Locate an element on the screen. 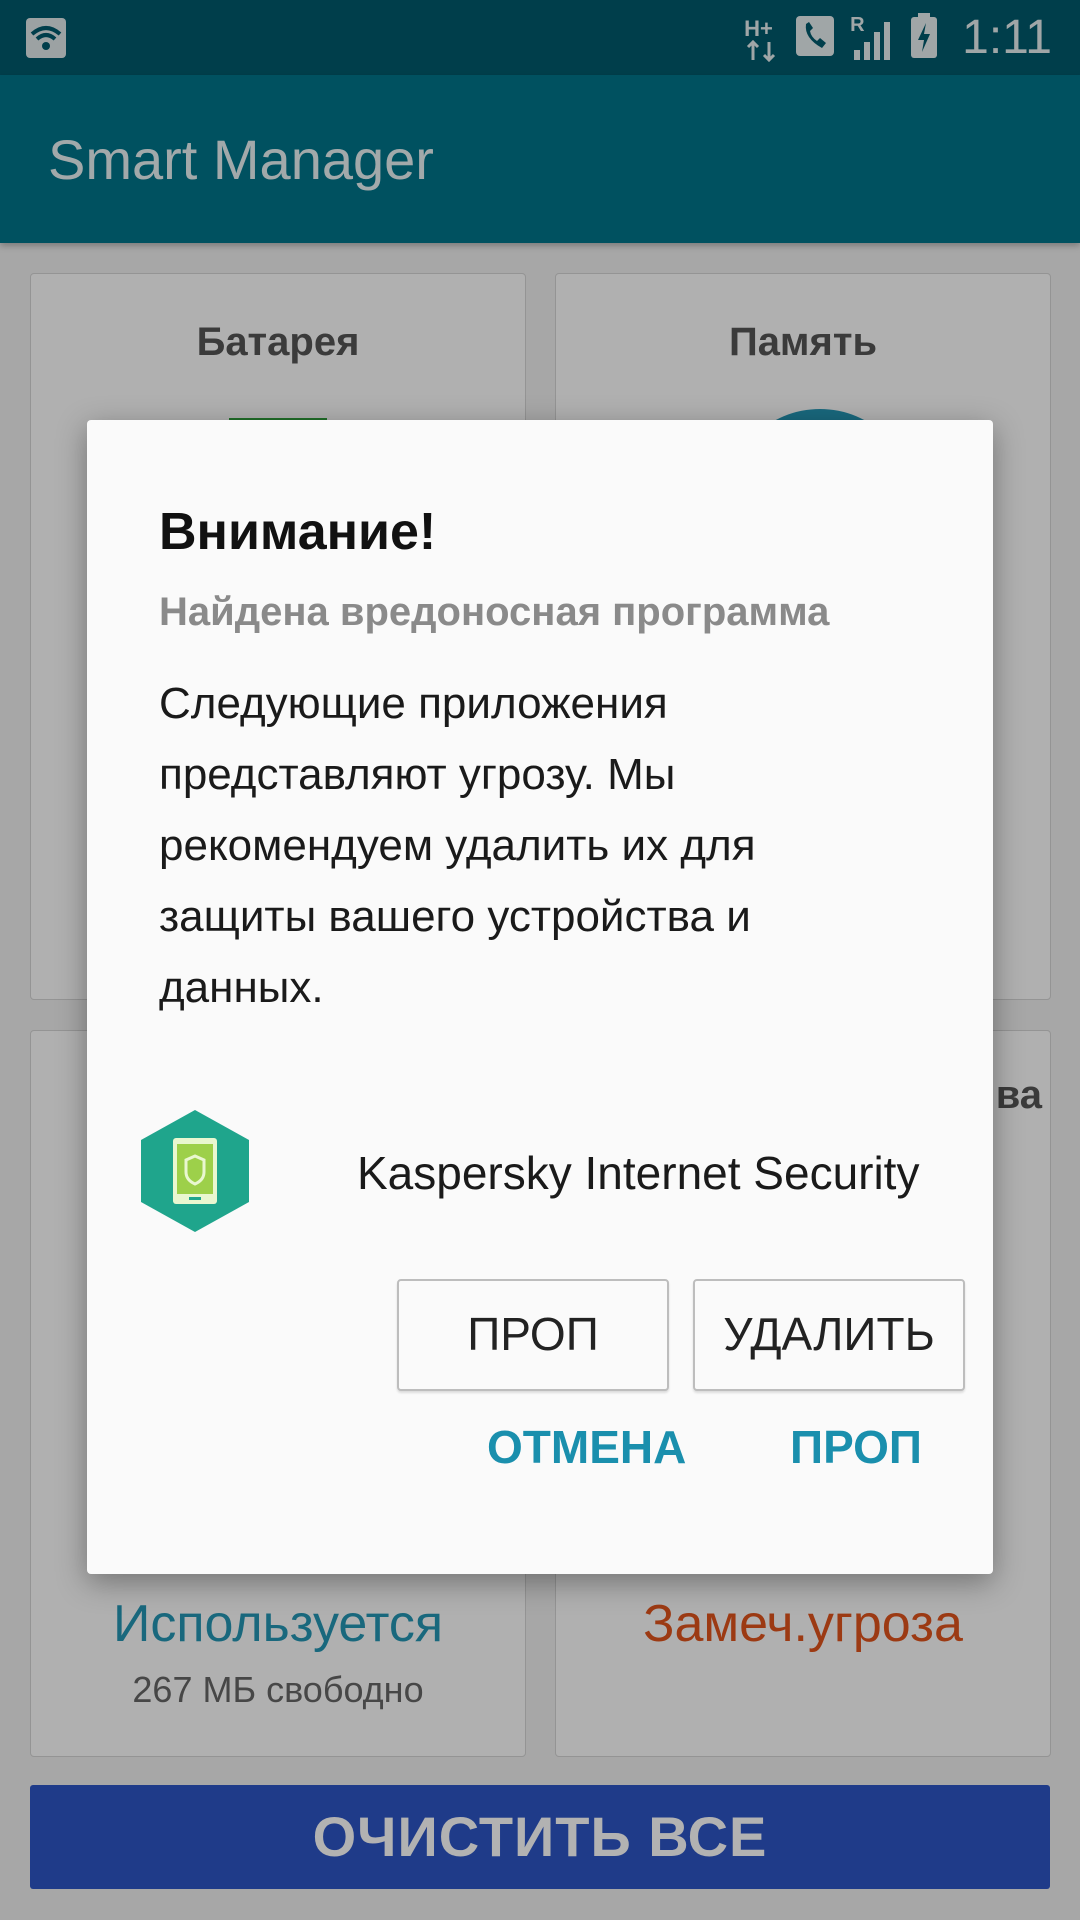 Image resolution: width=1080 pixels, height=1920 pixels. dialog-subtitle: Найдена вредоносная программа is located at coordinates (494, 612).